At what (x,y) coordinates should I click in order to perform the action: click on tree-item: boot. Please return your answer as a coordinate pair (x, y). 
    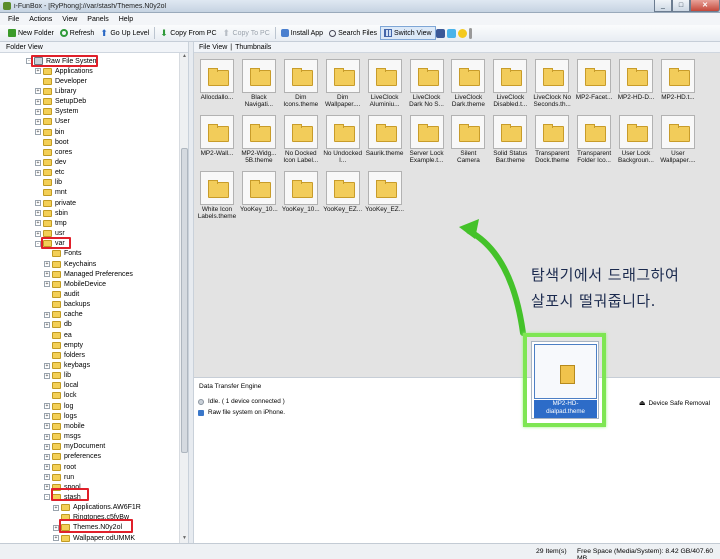
    Looking at the image, I should click on (52, 142).